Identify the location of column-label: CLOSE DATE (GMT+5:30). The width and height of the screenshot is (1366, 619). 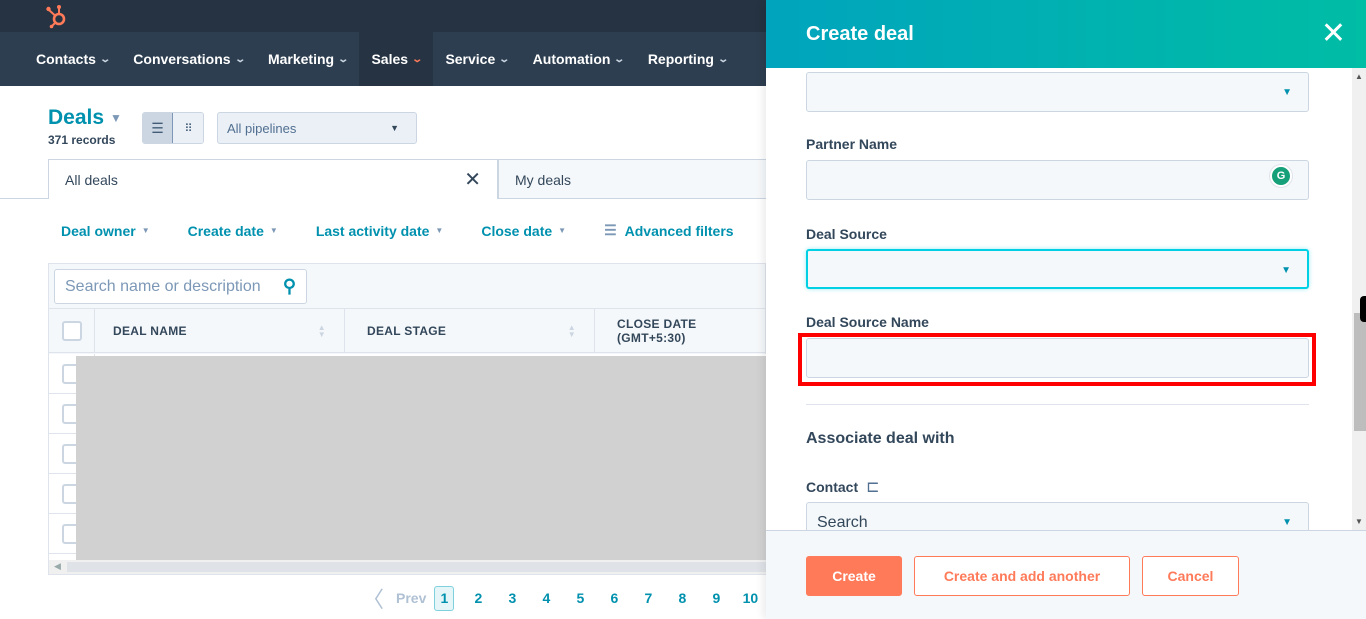
(657, 330).